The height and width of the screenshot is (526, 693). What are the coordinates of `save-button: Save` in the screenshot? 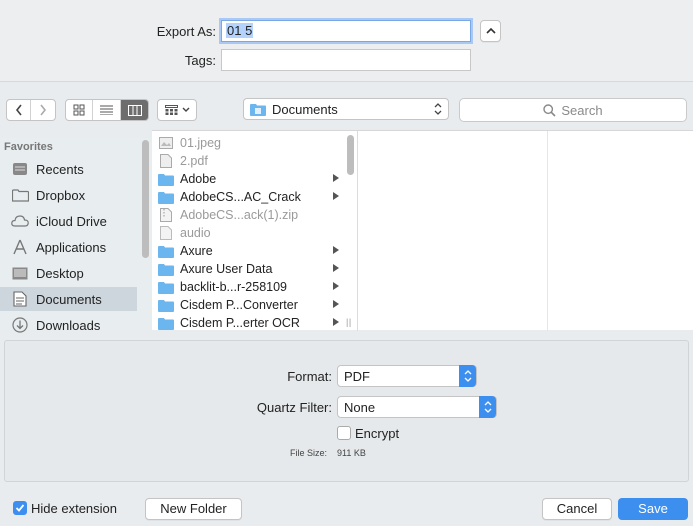 It's located at (653, 509).